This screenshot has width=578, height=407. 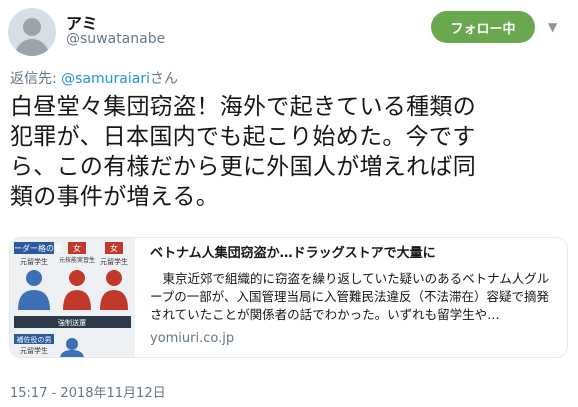 What do you see at coordinates (243, 137) in the screenshot?
I see `tweet-line: 犯罪が、日本国内でも起こり始めた。今です` at bounding box center [243, 137].